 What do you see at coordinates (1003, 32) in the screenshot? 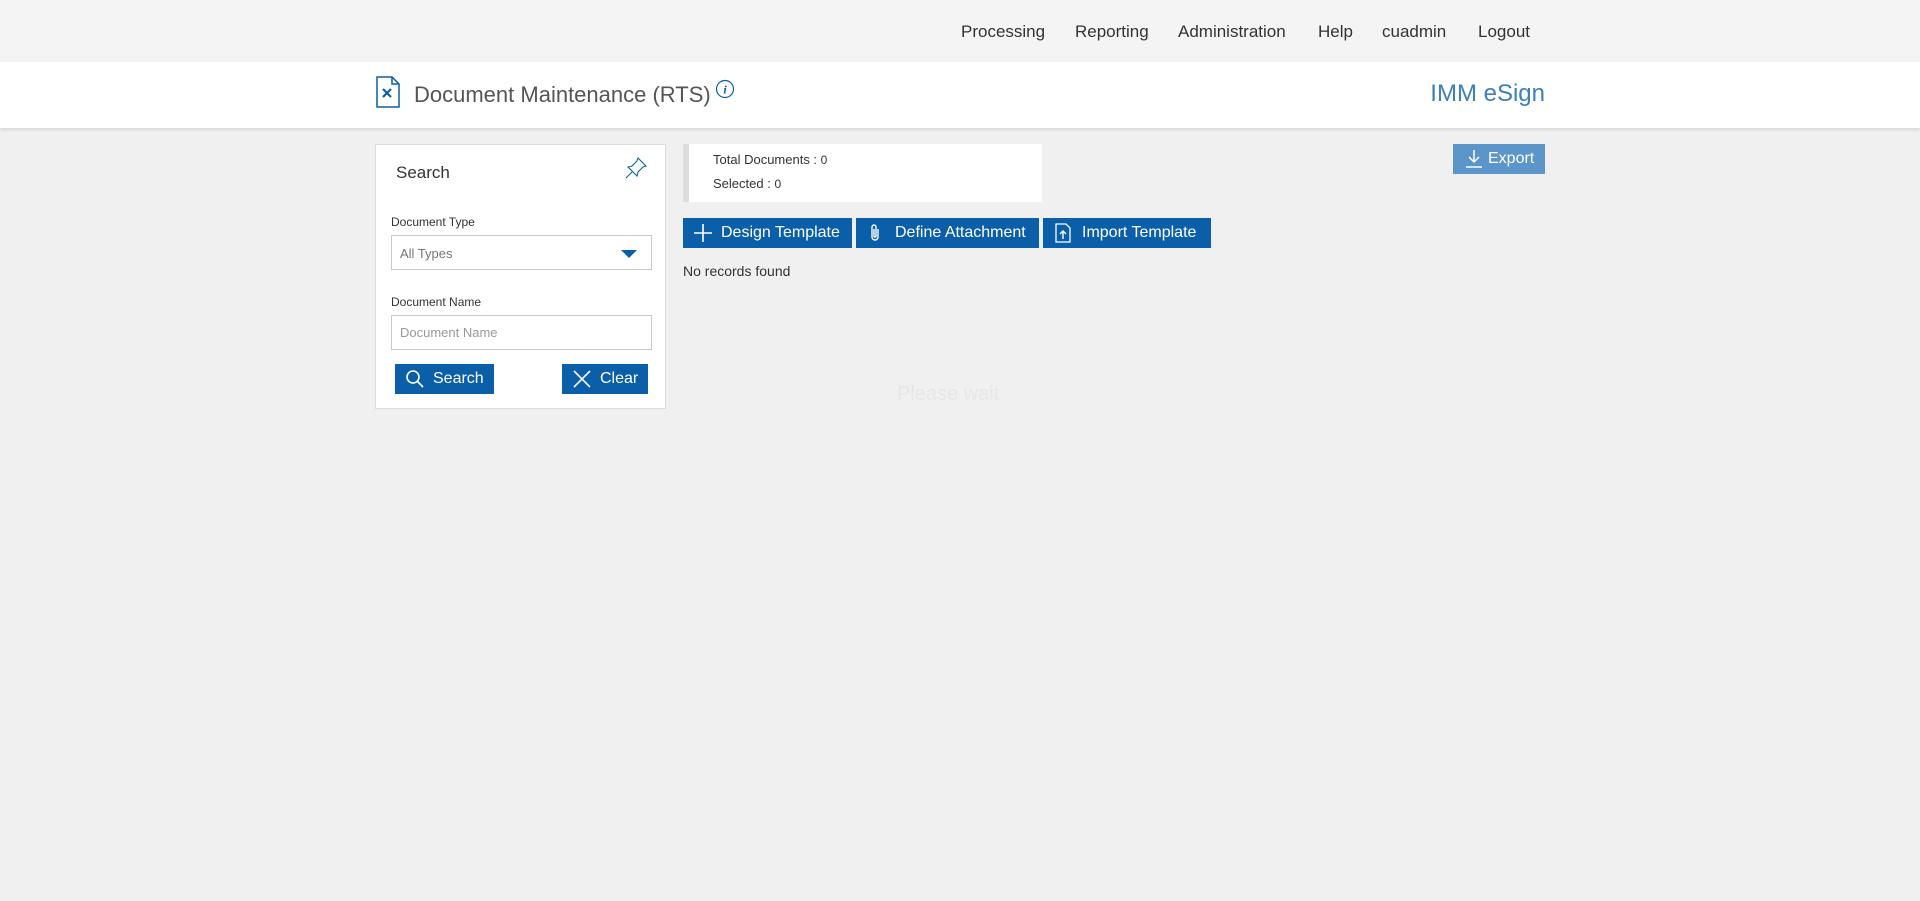
I see `nav-processing: Processing` at bounding box center [1003, 32].